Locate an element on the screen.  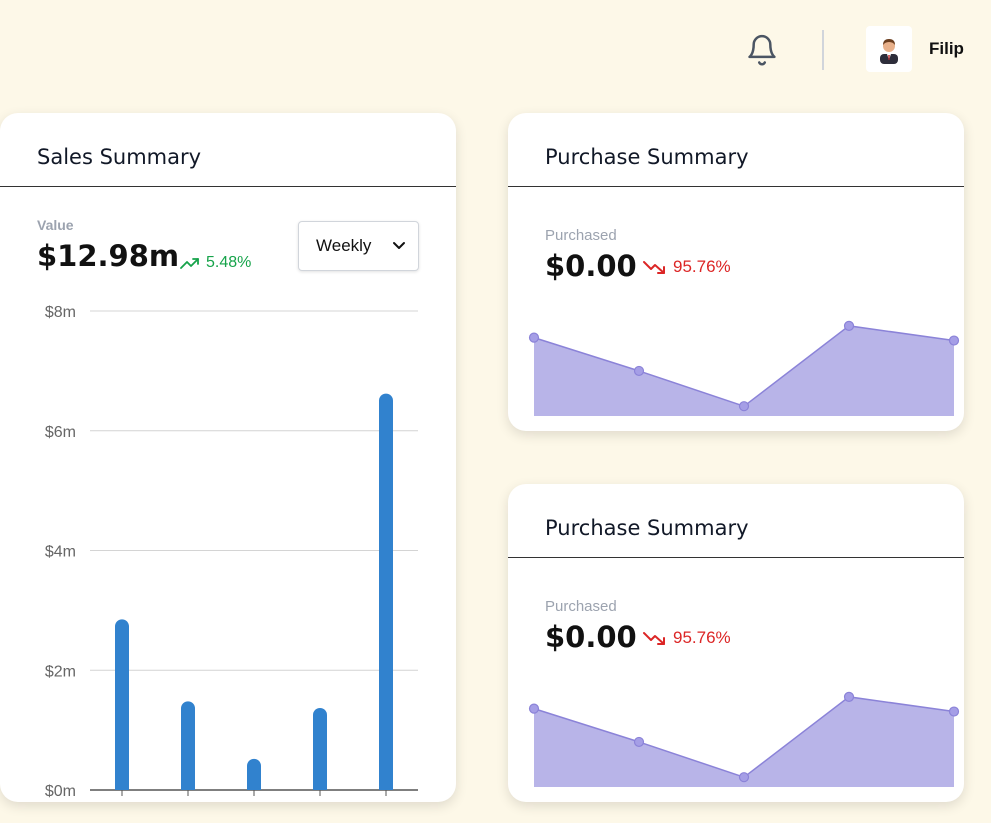
chevron-down-icon is located at coordinates (399, 245).